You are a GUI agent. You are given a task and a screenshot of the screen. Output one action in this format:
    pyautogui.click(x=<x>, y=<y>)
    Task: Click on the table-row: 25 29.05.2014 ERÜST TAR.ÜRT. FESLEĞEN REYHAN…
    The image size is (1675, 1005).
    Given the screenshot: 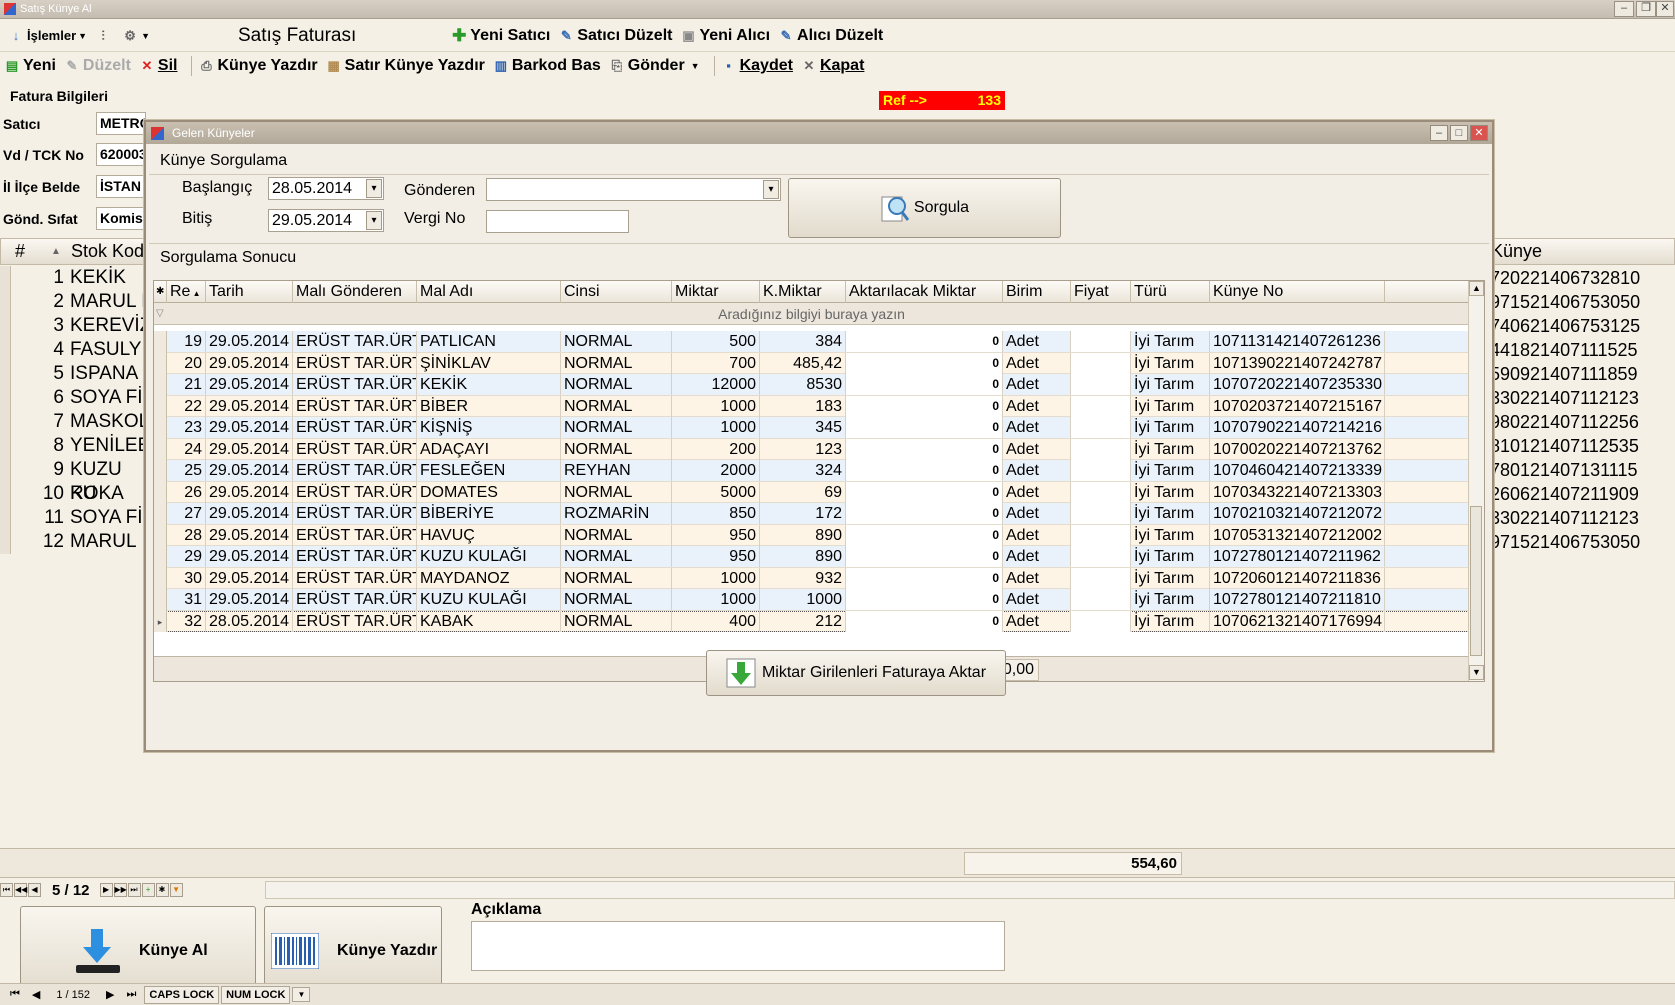 What is the action you would take?
    pyautogui.click(x=811, y=471)
    